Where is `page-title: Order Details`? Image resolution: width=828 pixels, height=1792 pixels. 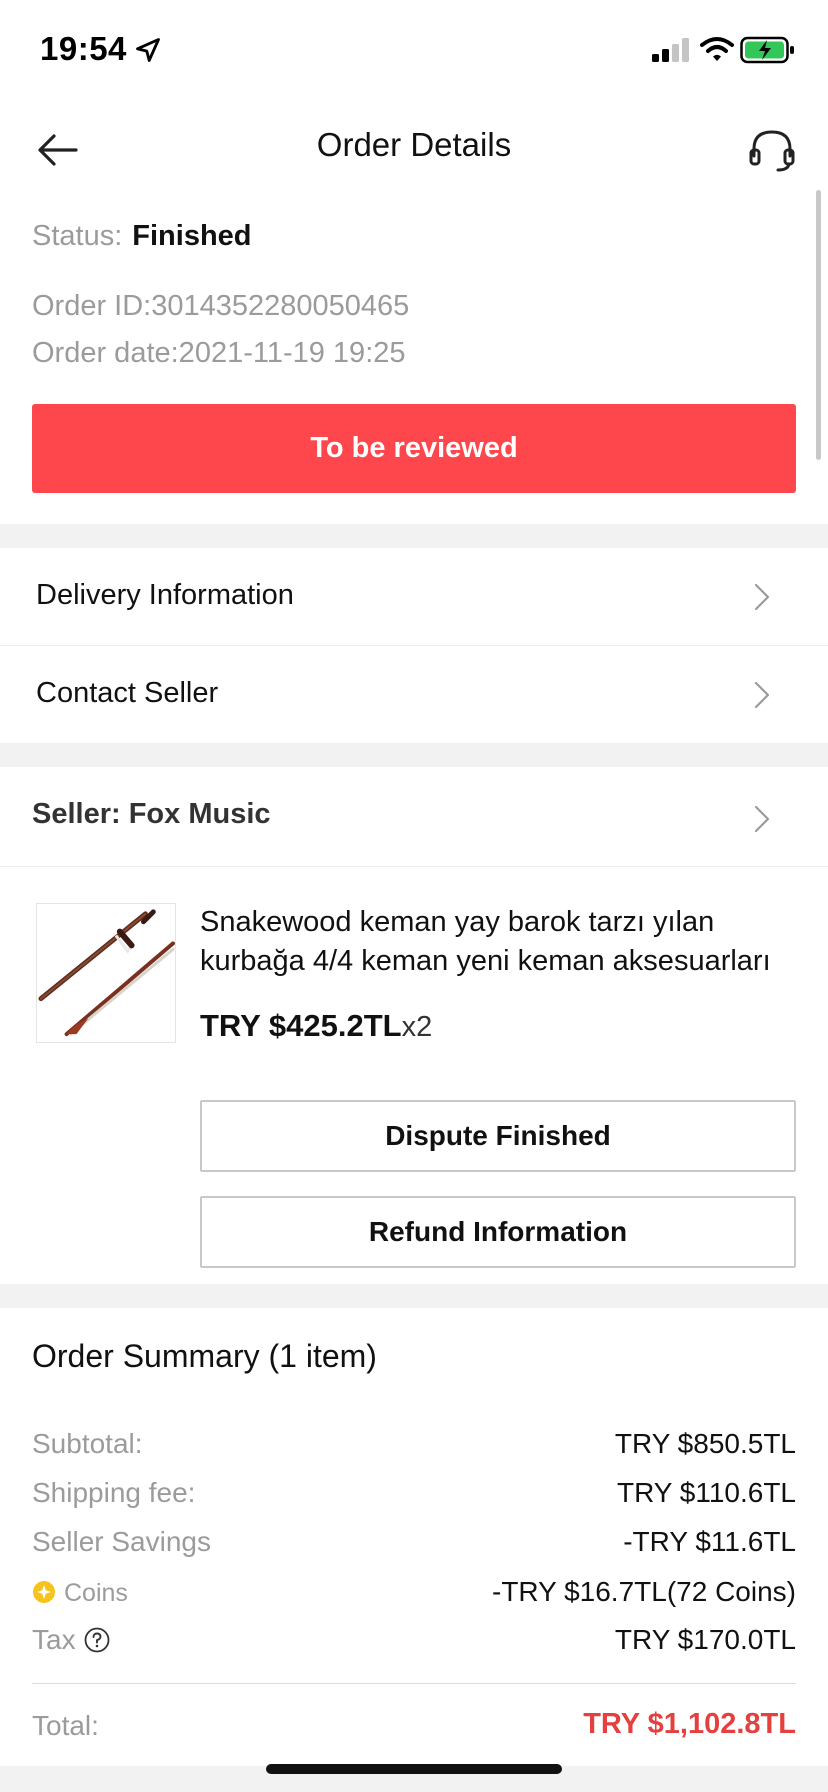 page-title: Order Details is located at coordinates (414, 144).